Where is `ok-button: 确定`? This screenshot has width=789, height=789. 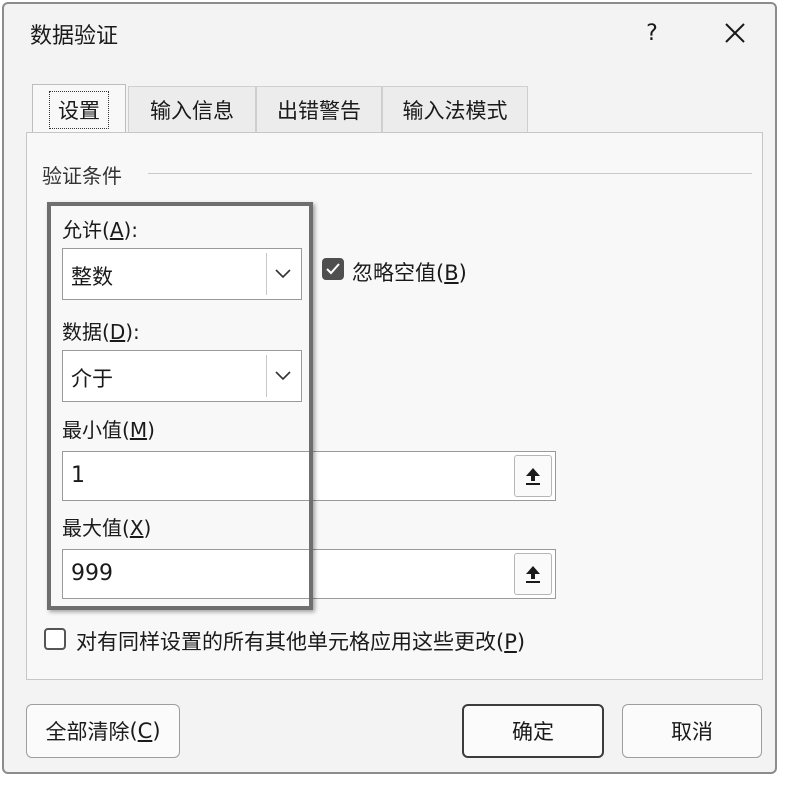
ok-button: 确定 is located at coordinates (533, 731).